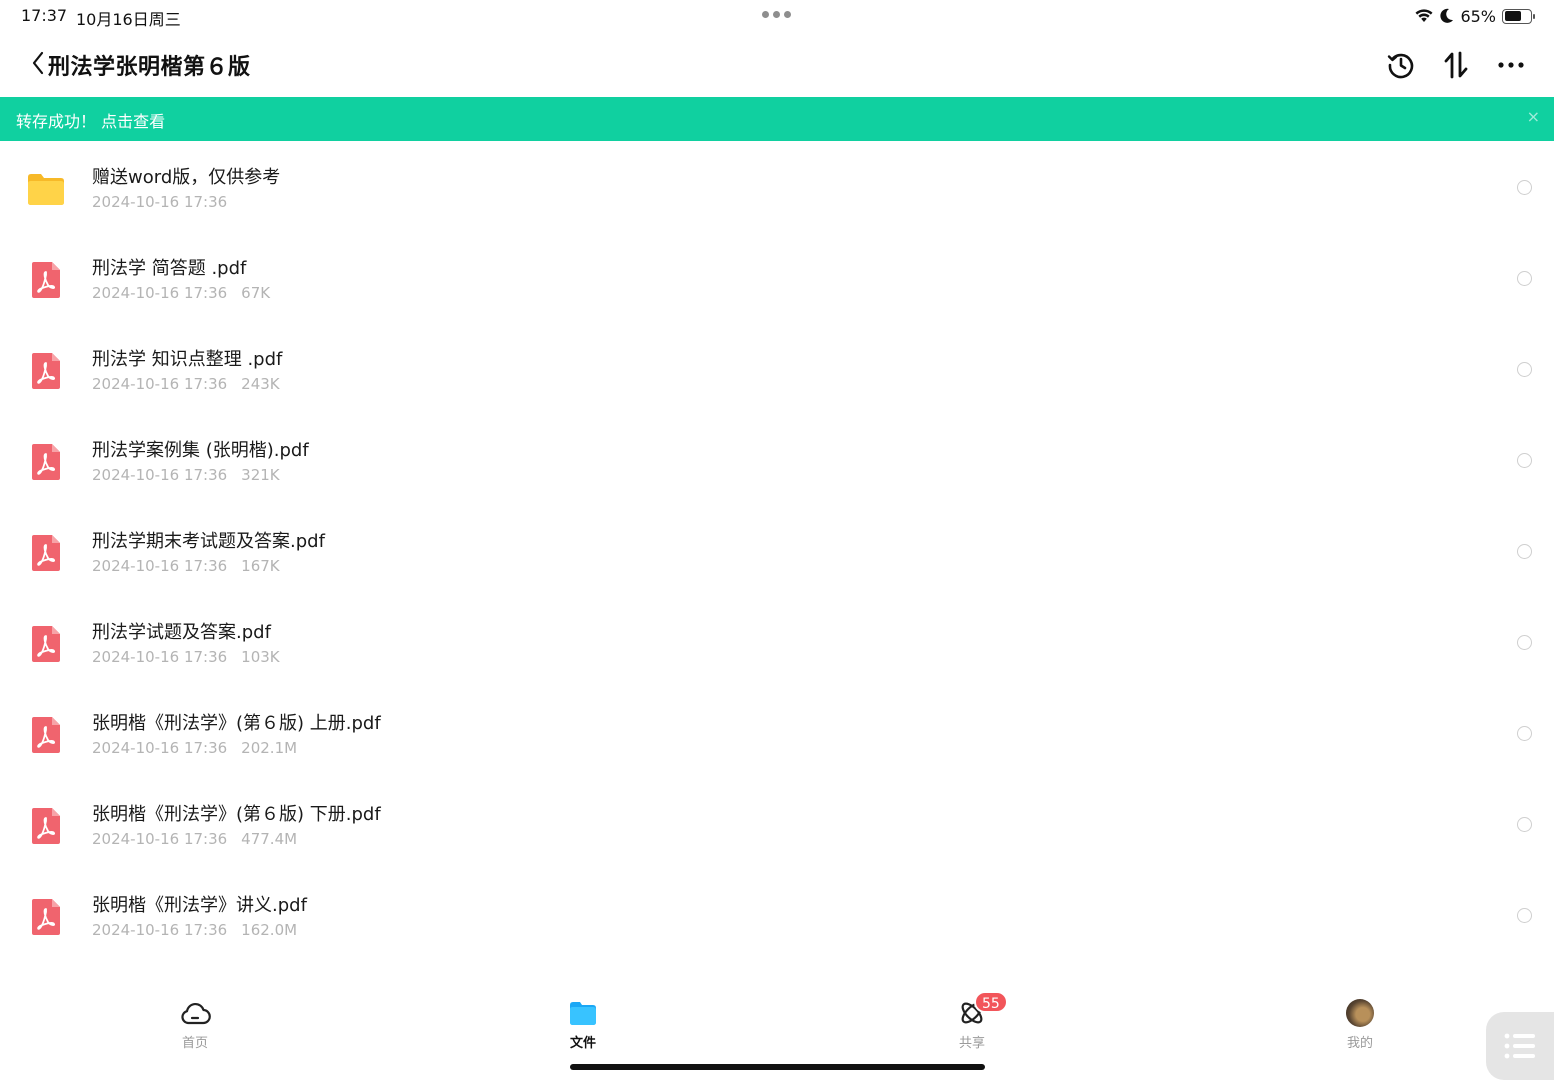 The image size is (1554, 1080). Describe the element at coordinates (260, 657) in the screenshot. I see `file-size: 103K` at that location.